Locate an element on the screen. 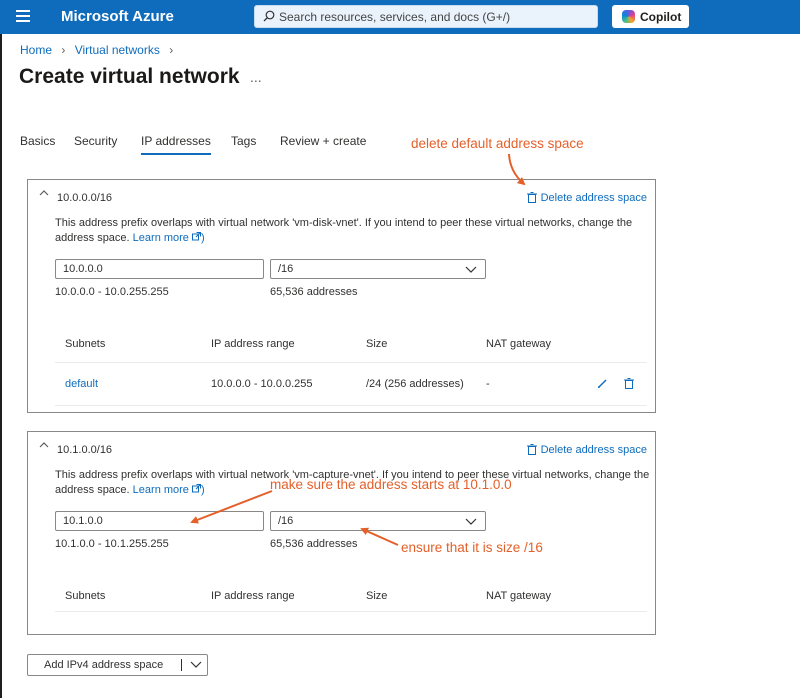 This screenshot has width=800, height=698. arrow-to-delete is located at coordinates (517, 169).